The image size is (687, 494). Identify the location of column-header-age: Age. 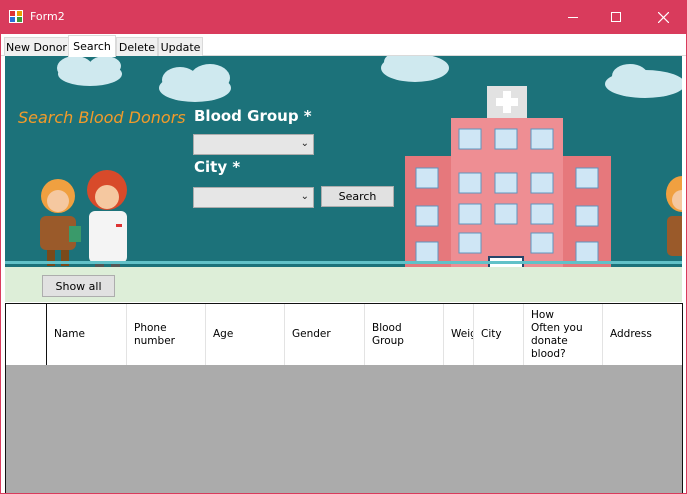
(245, 334).